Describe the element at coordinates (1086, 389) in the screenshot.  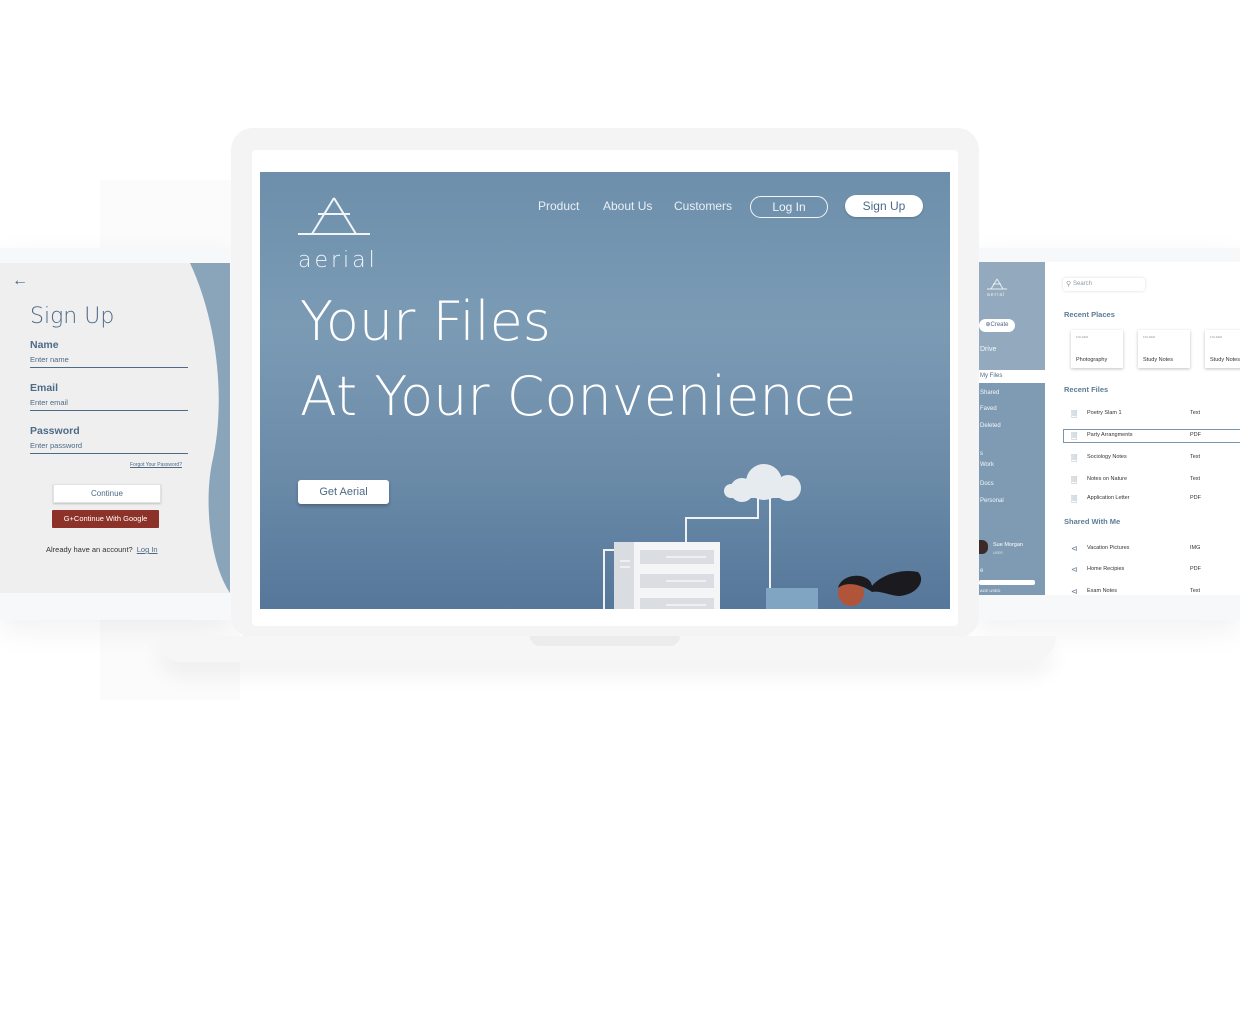
I see `recent-files-title: Recent Files` at that location.